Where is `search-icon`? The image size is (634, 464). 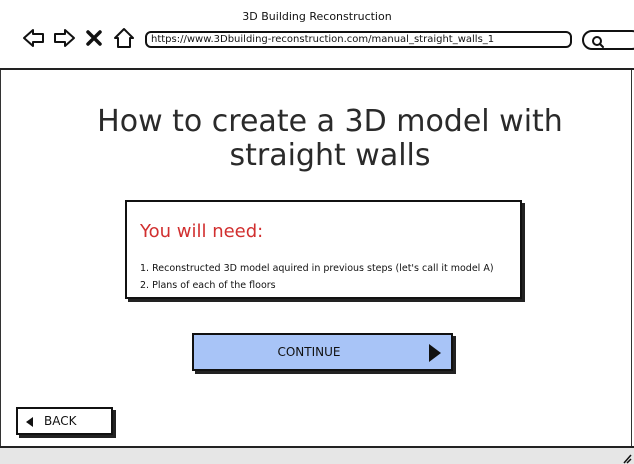
search-icon is located at coordinates (598, 42).